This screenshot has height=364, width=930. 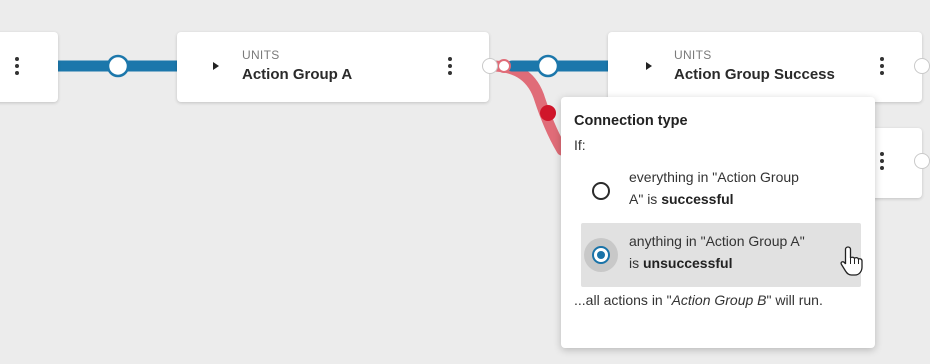 What do you see at coordinates (623, 300) in the screenshot?
I see `footer-prefix: ...all actions in "` at bounding box center [623, 300].